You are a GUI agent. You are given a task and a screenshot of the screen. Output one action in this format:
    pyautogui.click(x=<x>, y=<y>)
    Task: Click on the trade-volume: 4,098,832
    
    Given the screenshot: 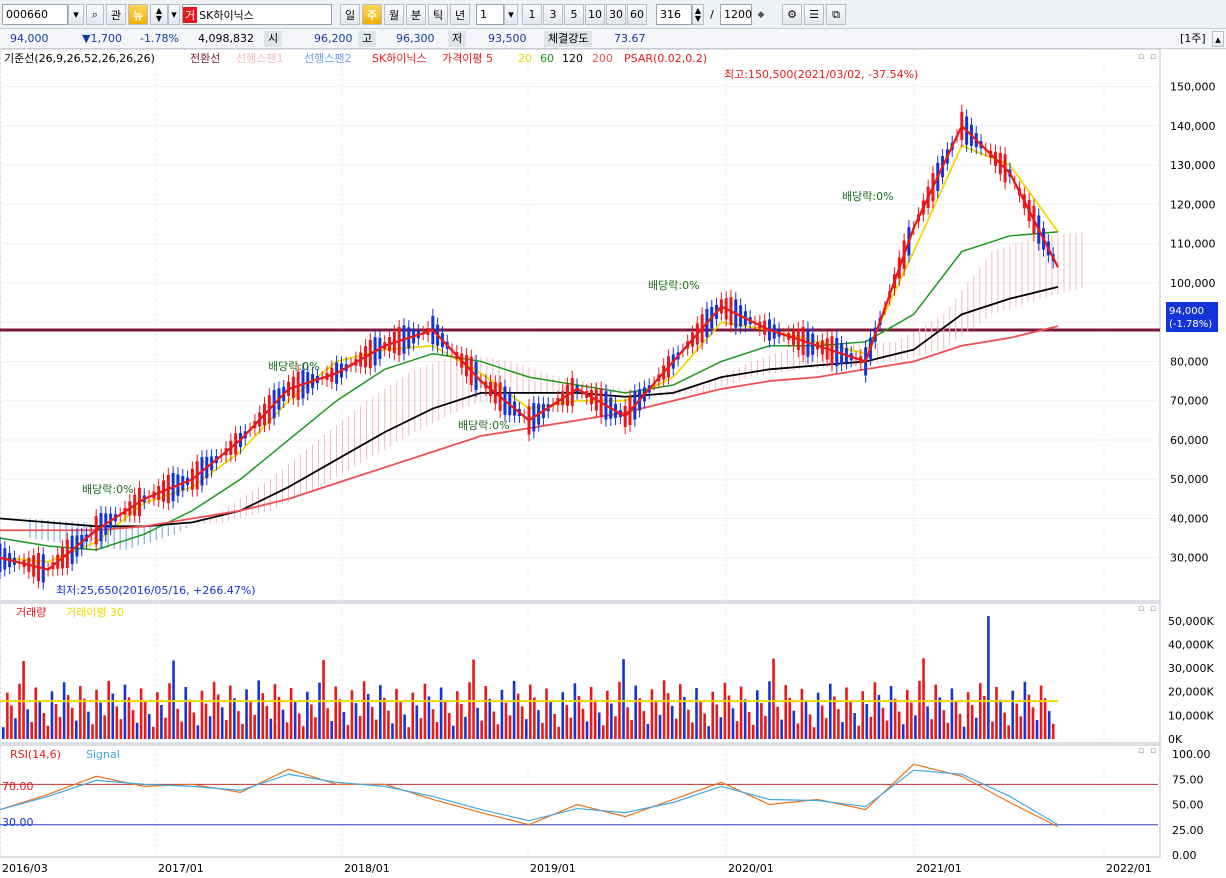 What is the action you would take?
    pyautogui.click(x=226, y=38)
    